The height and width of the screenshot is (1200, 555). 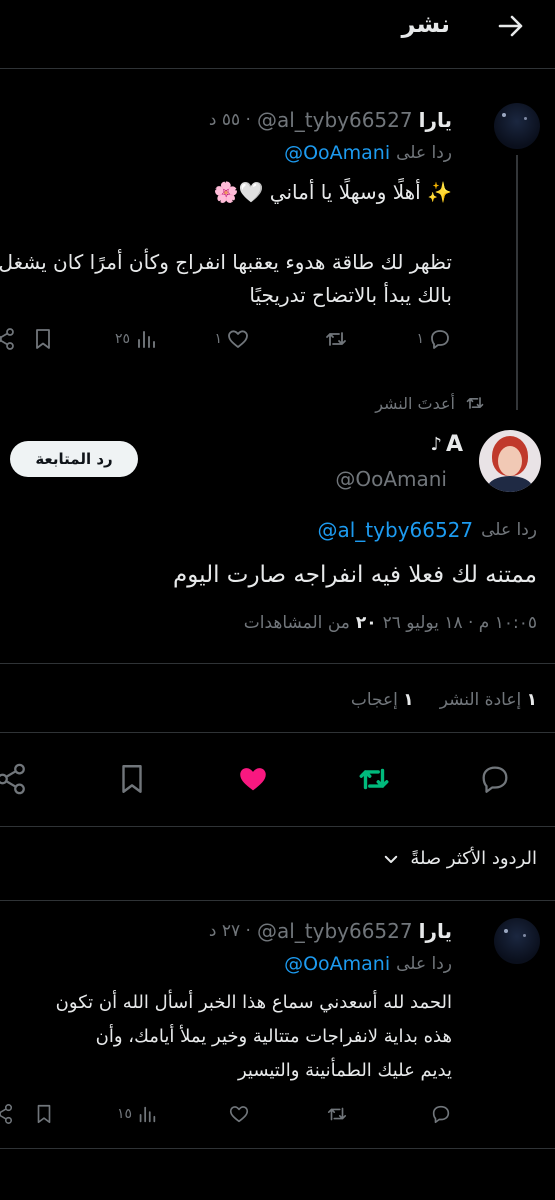 What do you see at coordinates (124, 1114) in the screenshot?
I see `views-count: ١٥` at bounding box center [124, 1114].